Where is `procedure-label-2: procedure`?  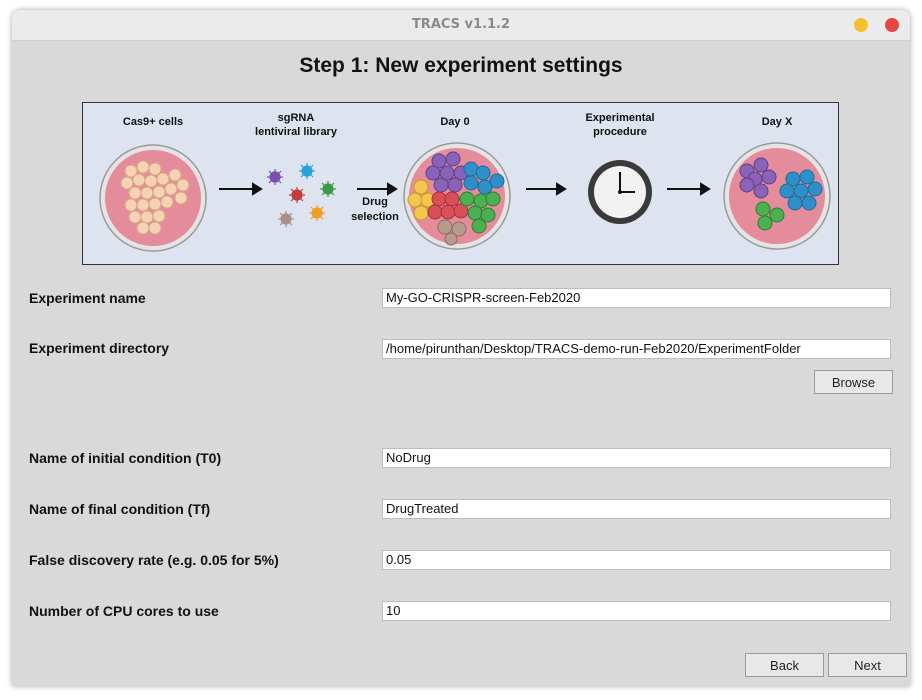
procedure-label-2: procedure is located at coordinates (620, 132).